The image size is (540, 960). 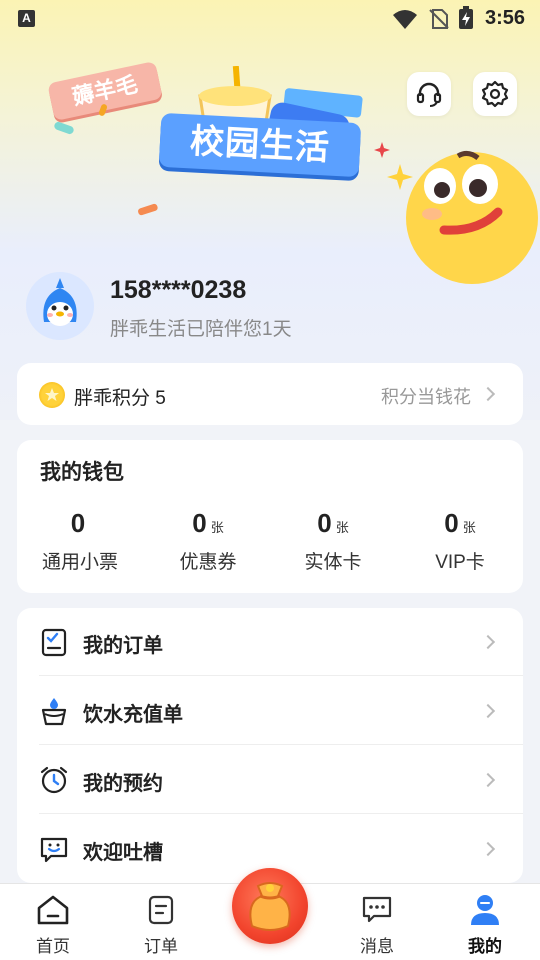 What do you see at coordinates (208, 541) in the screenshot?
I see `wallet-coupons: 0张 优惠券` at bounding box center [208, 541].